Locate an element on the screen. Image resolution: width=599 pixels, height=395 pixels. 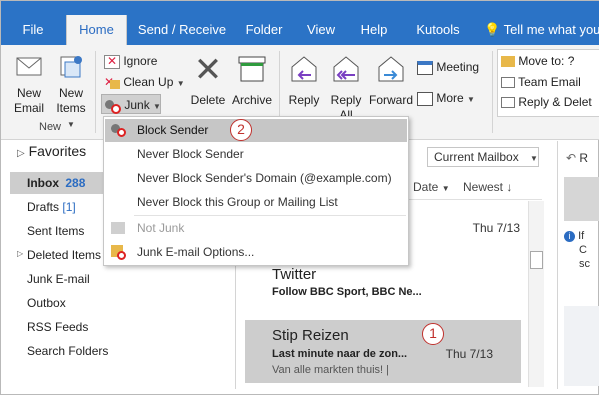
junk-button: Junk ▼ is located at coordinates (131, 104).